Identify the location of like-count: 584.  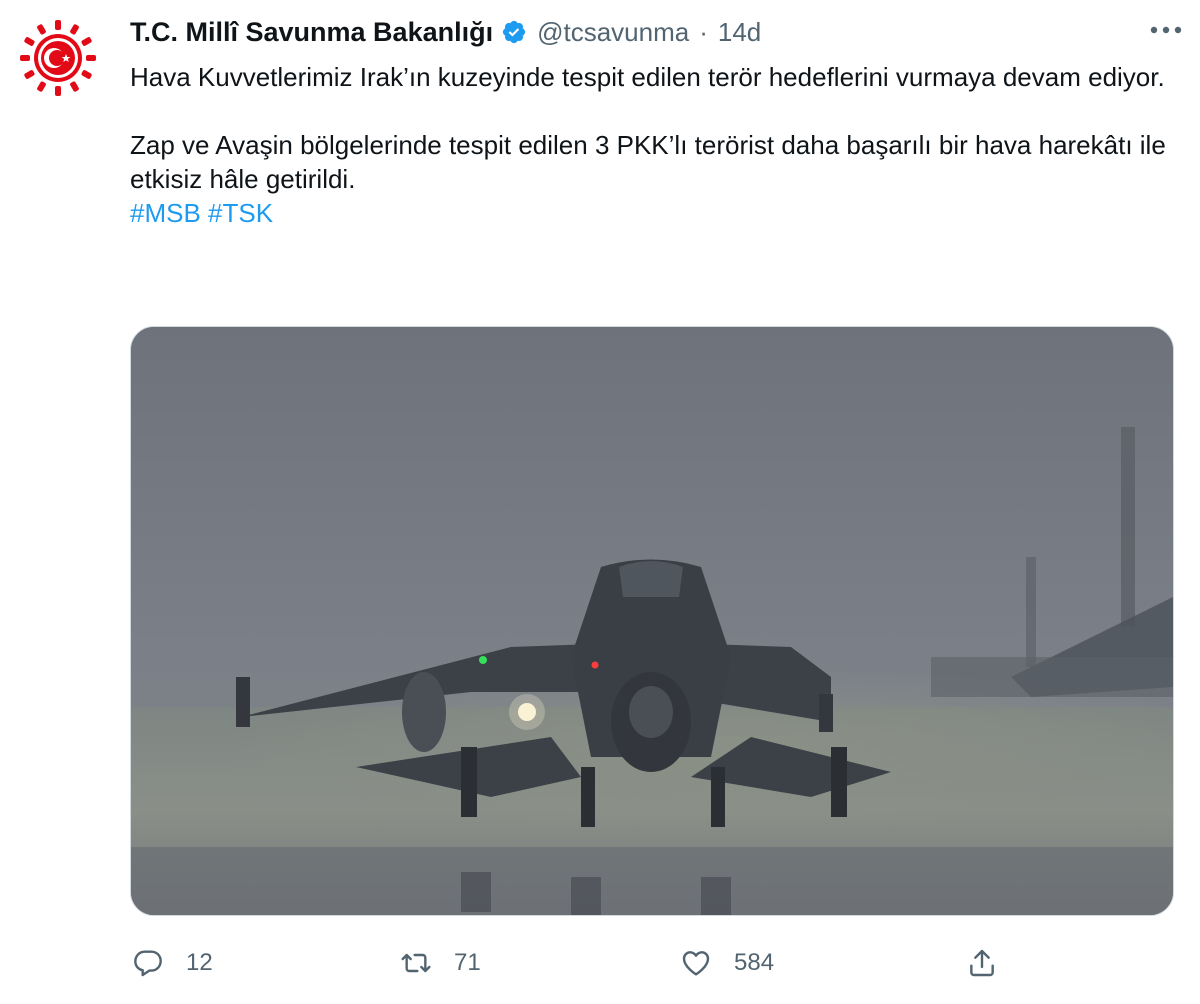
(754, 962).